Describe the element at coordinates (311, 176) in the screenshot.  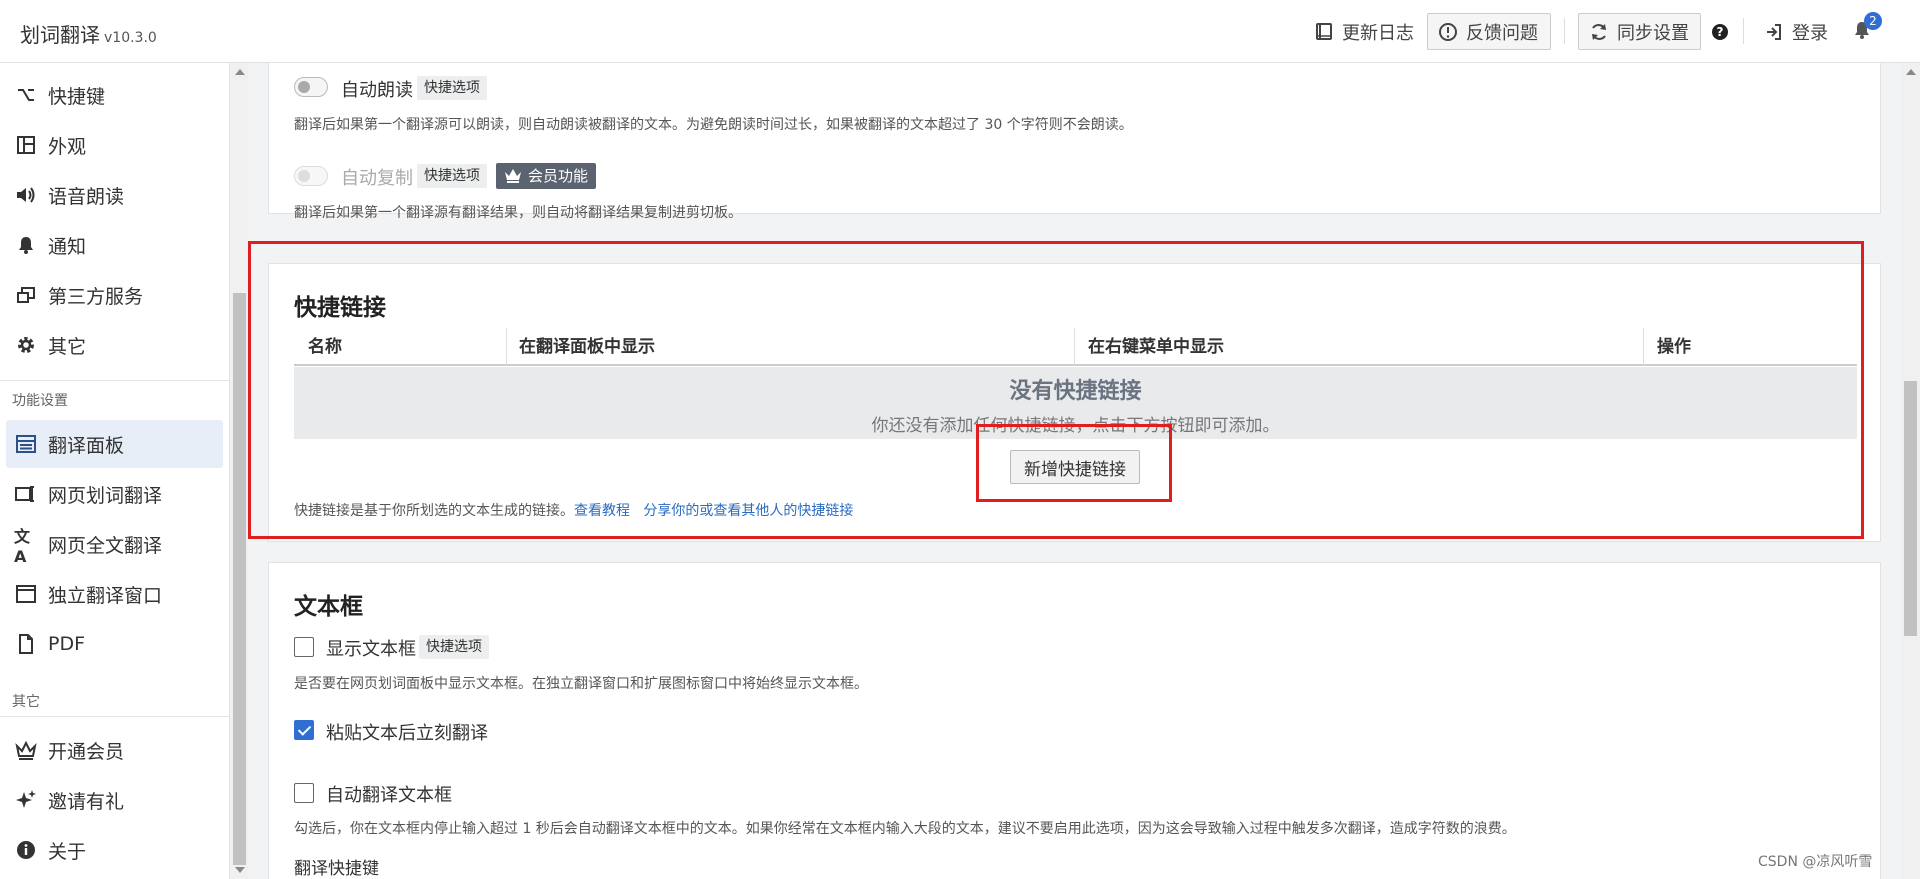
I see `auto-copy-toggle` at that location.